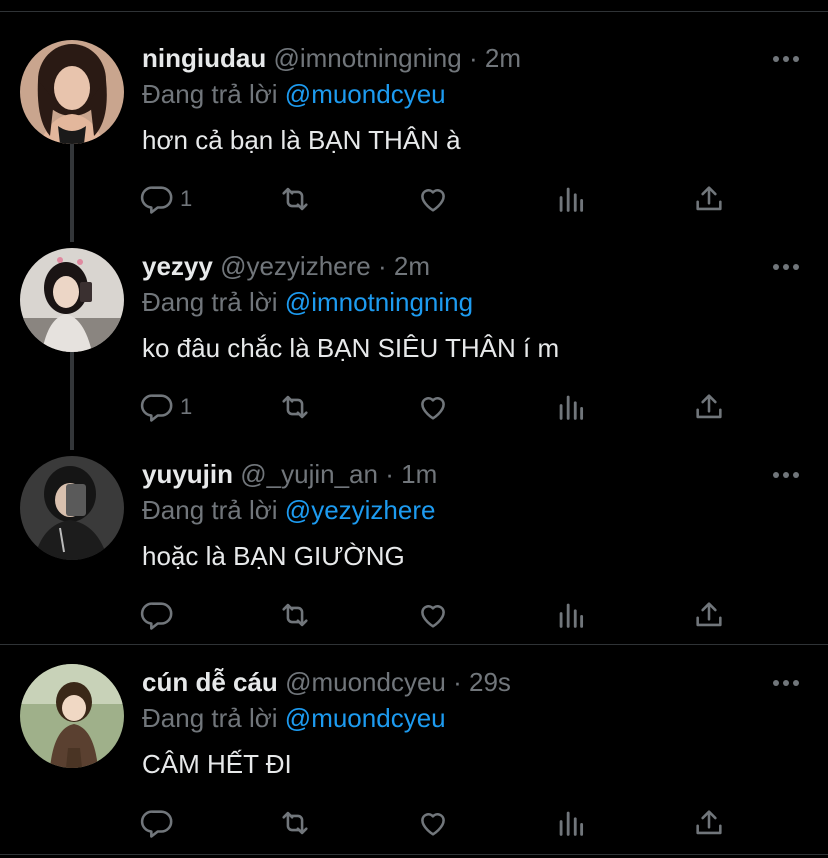  What do you see at coordinates (351, 348) in the screenshot?
I see `tweet-text: ko đâu chắc là BẠN SIÊU THÂN í m` at bounding box center [351, 348].